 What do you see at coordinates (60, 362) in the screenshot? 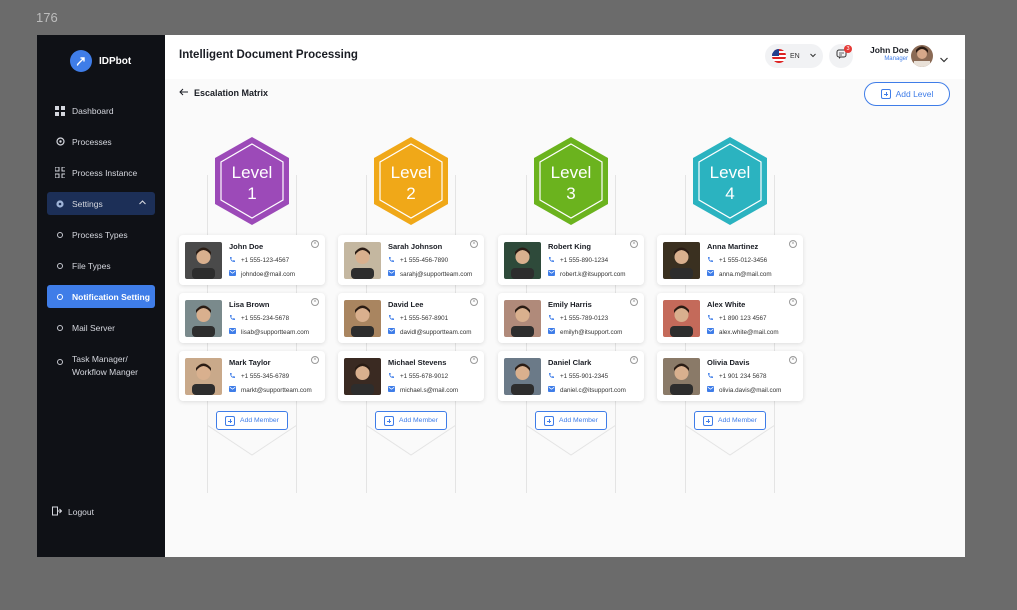
I see `ring-icon` at bounding box center [60, 362].